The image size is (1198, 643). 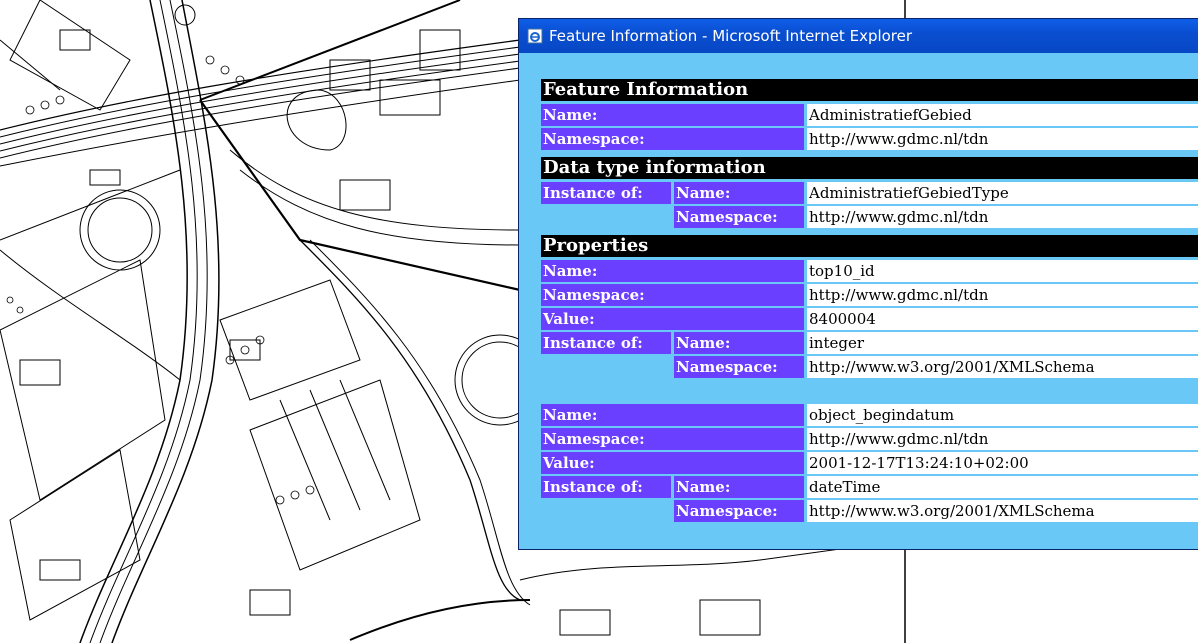 I want to click on feature-name-label: Name:, so click(x=672, y=115).